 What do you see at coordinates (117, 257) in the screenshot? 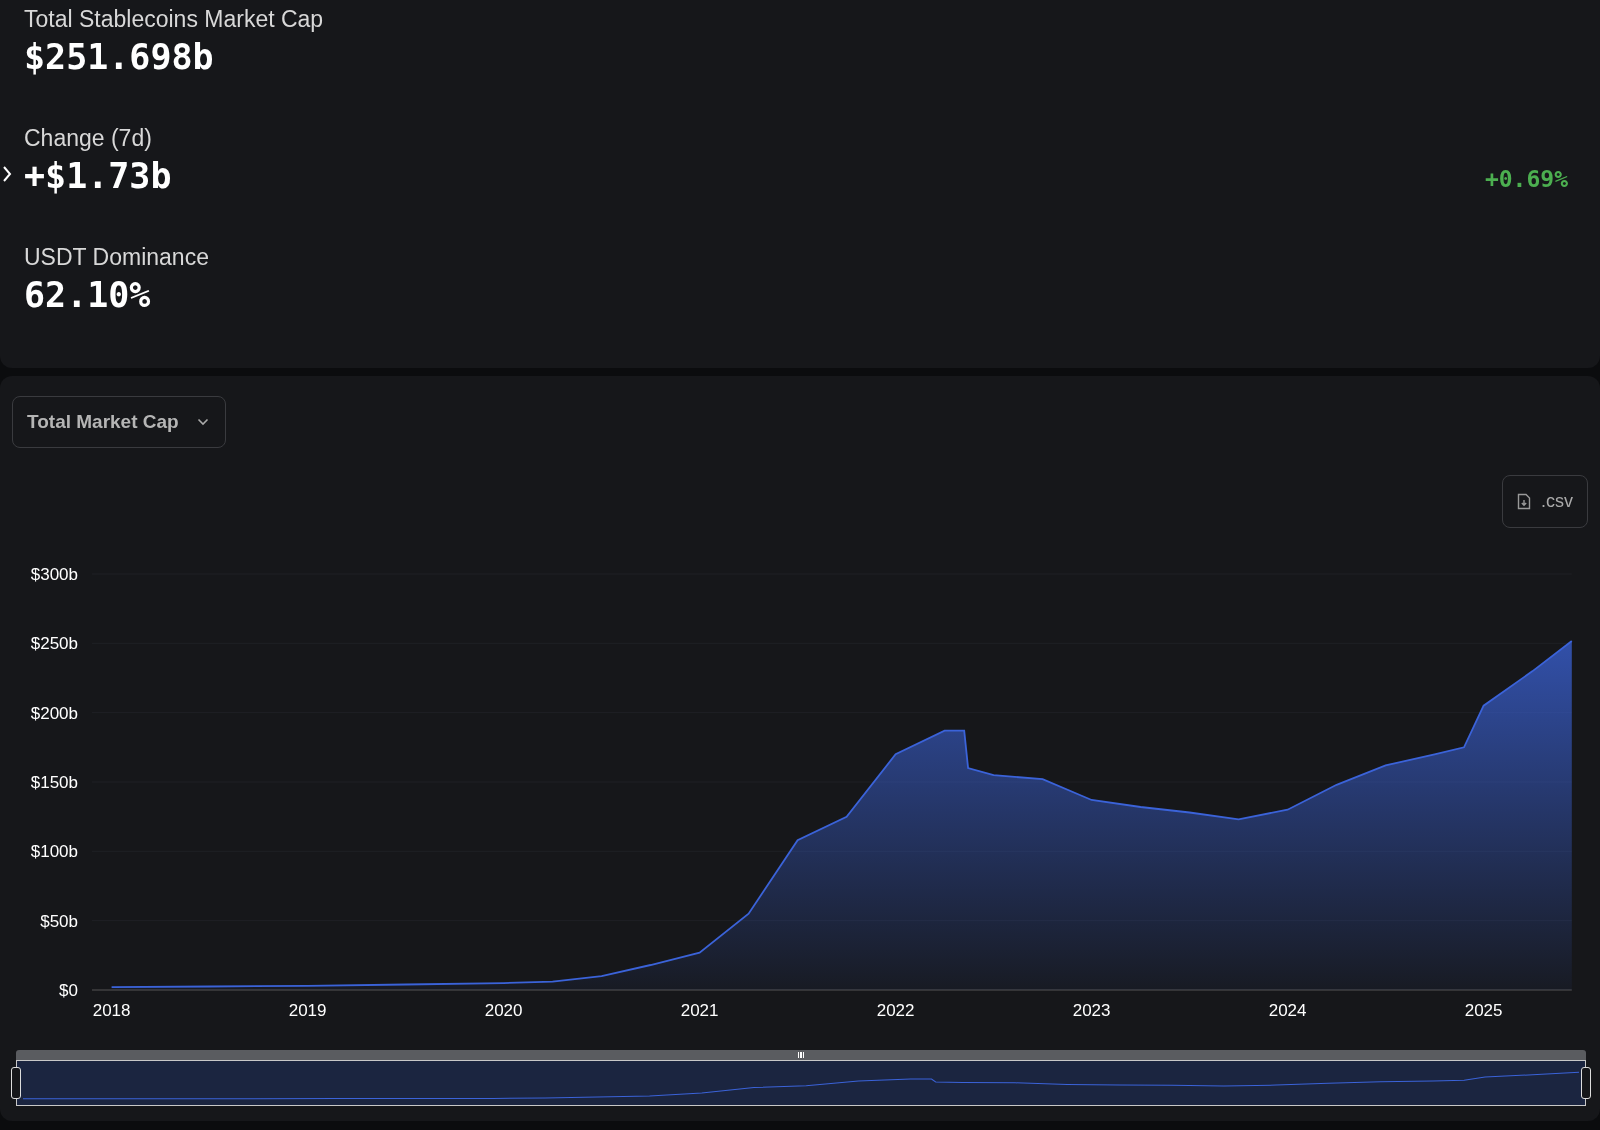
I see `stat-label: USDT Dominance` at bounding box center [117, 257].